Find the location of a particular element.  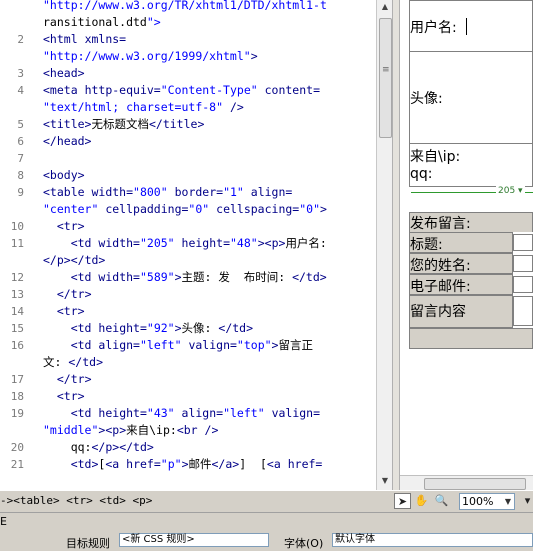

zoom-value: 100% is located at coordinates (478, 501).